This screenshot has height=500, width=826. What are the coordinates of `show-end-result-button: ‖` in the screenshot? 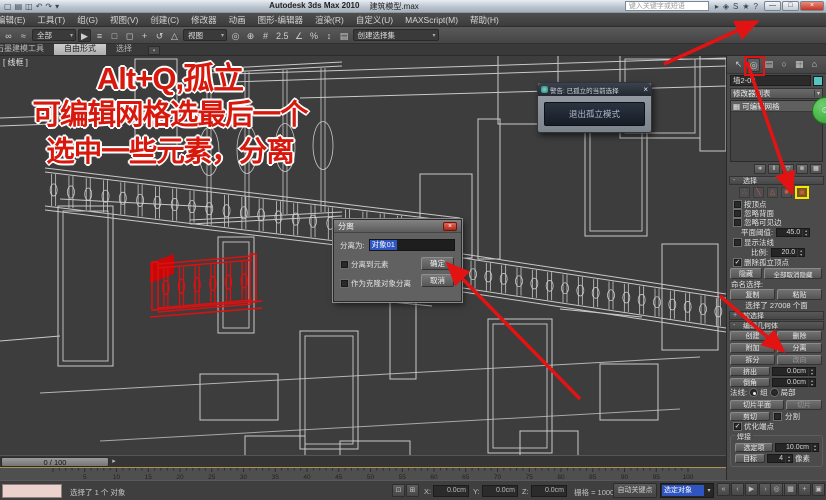 It's located at (774, 168).